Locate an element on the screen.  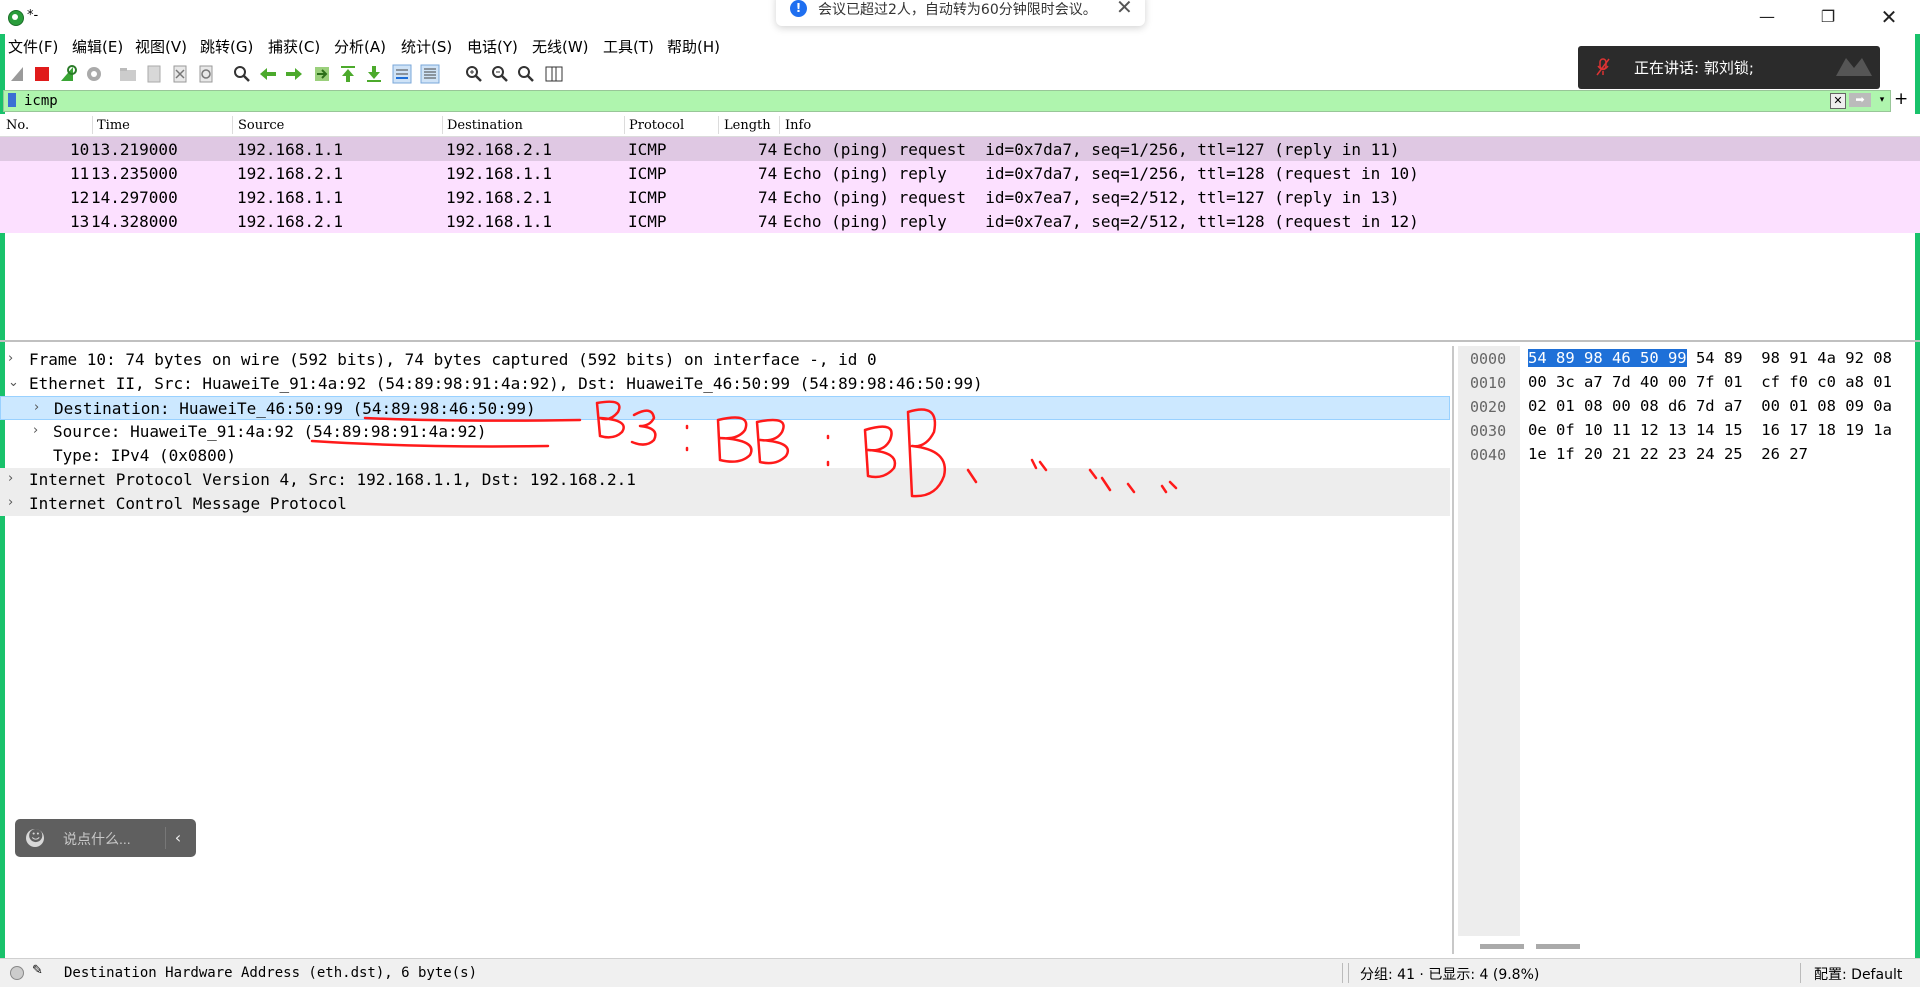
hex-line: 1e 1f 20 21 22 23 24 25 26 27 is located at coordinates (1668, 454).